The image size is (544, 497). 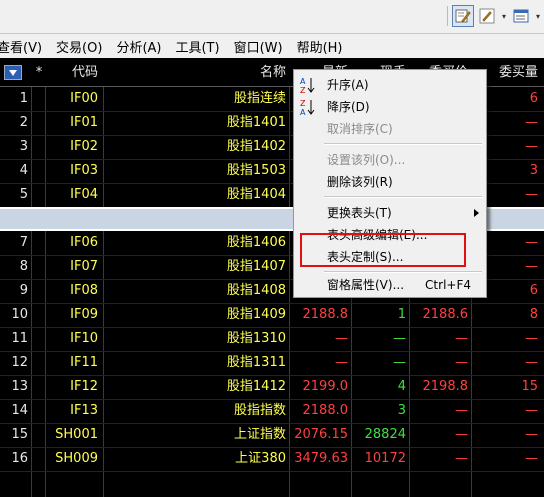 I want to click on menu-item: 工具(T), so click(x=197, y=46).